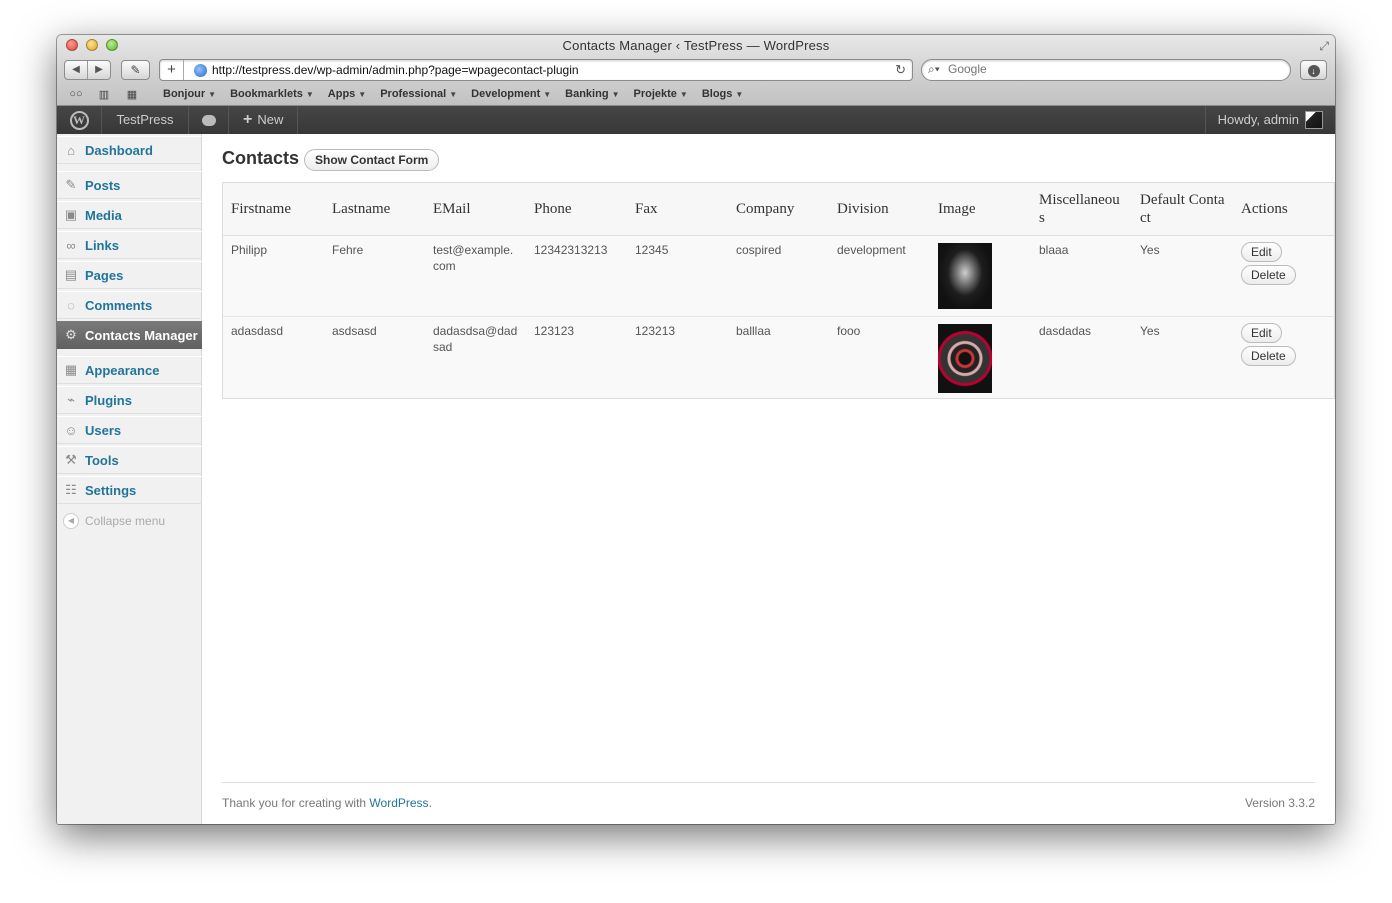 This screenshot has width=1392, height=903. Describe the element at coordinates (71, 459) in the screenshot. I see `tools-icon: ⚒` at that location.